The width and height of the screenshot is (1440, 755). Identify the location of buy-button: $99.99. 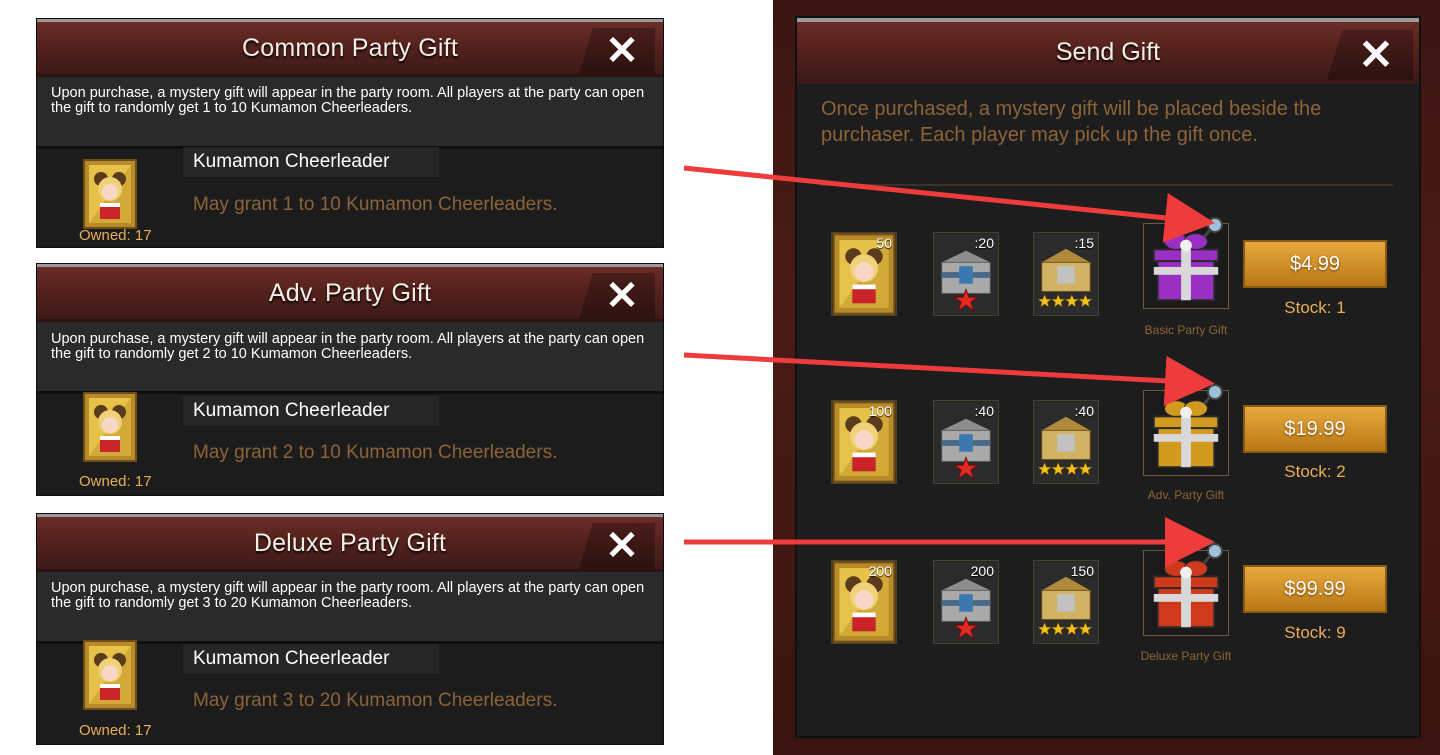
(1315, 589).